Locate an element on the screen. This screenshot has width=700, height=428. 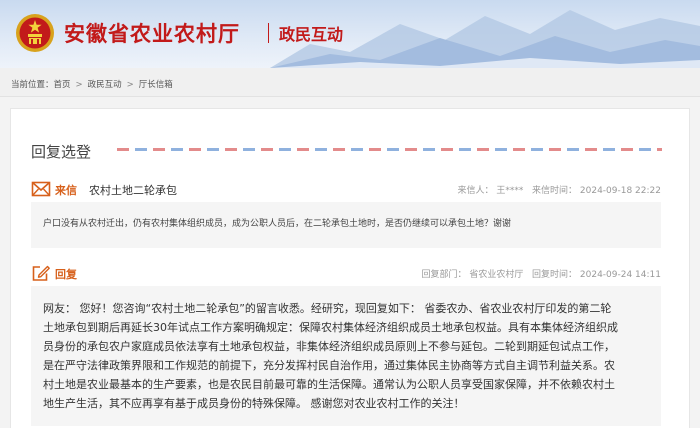
breadcrumb-prefix: 当前位置： is located at coordinates (32, 85).